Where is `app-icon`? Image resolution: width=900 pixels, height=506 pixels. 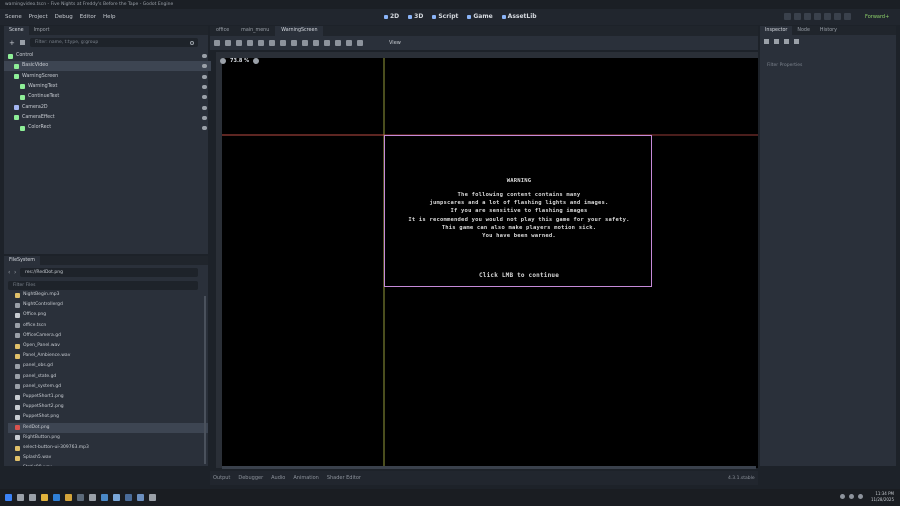
app-icon is located at coordinates (128, 497).